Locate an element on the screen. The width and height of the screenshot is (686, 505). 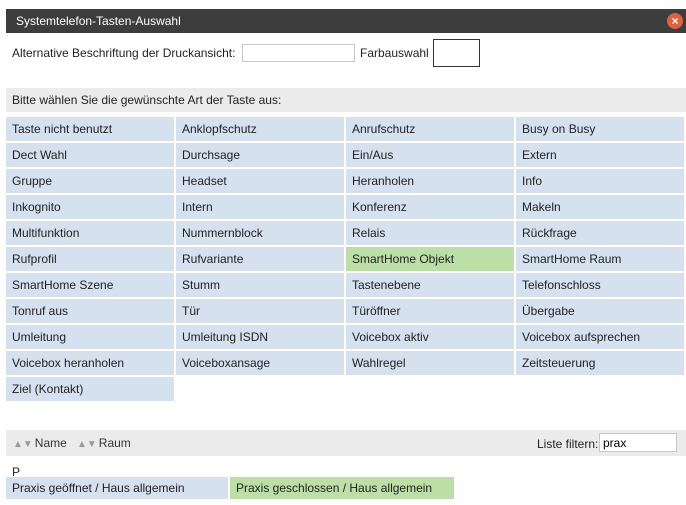
list-item: Praxis geöffnet / Haus allgemein is located at coordinates (117, 488).